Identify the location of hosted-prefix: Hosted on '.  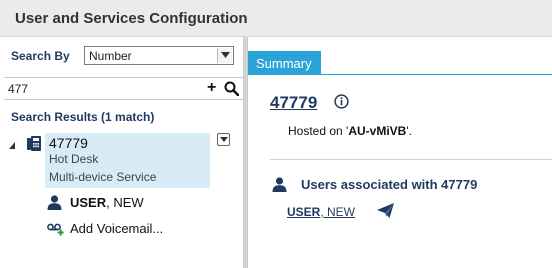
(318, 131).